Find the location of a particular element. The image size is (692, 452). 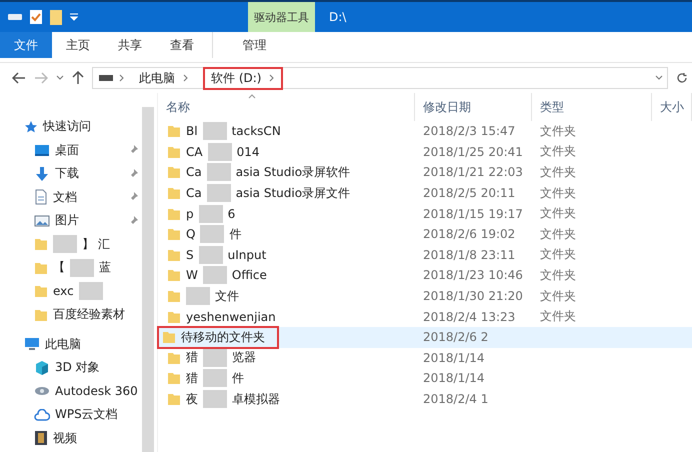

film-icon is located at coordinates (41, 438).